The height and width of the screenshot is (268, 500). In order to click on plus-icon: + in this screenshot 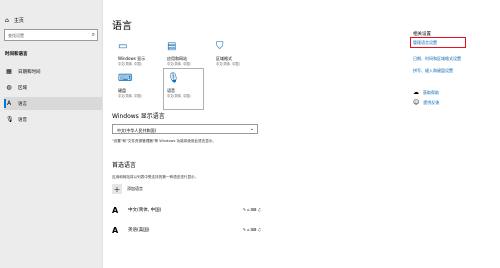, I will do `click(117, 189)`.